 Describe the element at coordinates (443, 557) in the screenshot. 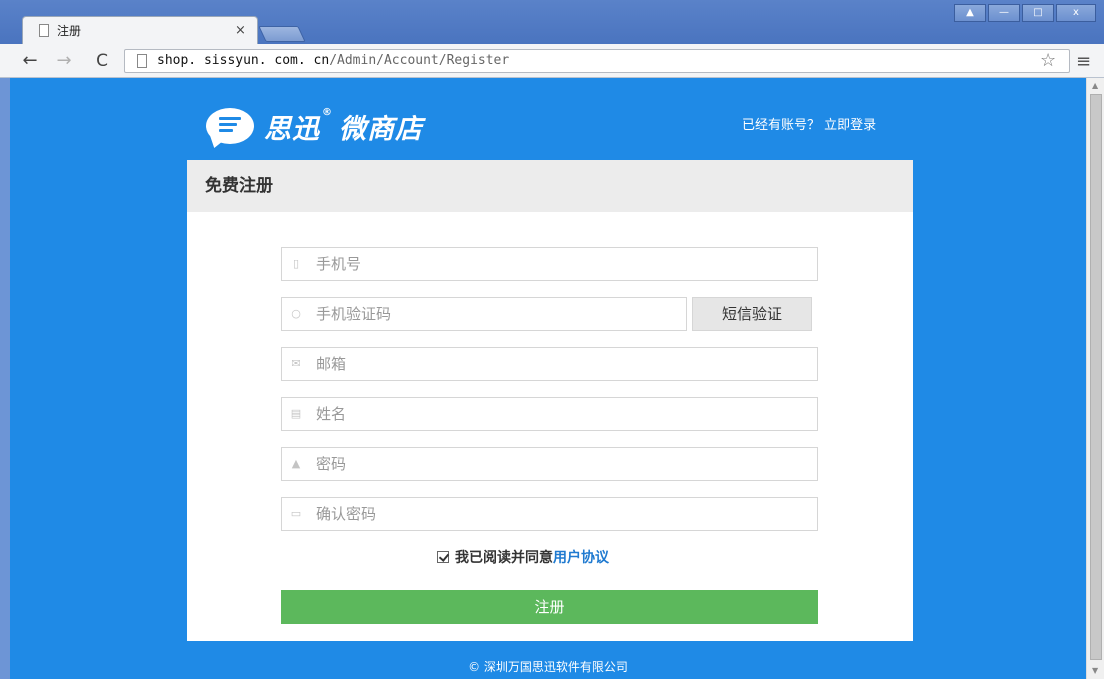

I see `agree-checkbox` at that location.